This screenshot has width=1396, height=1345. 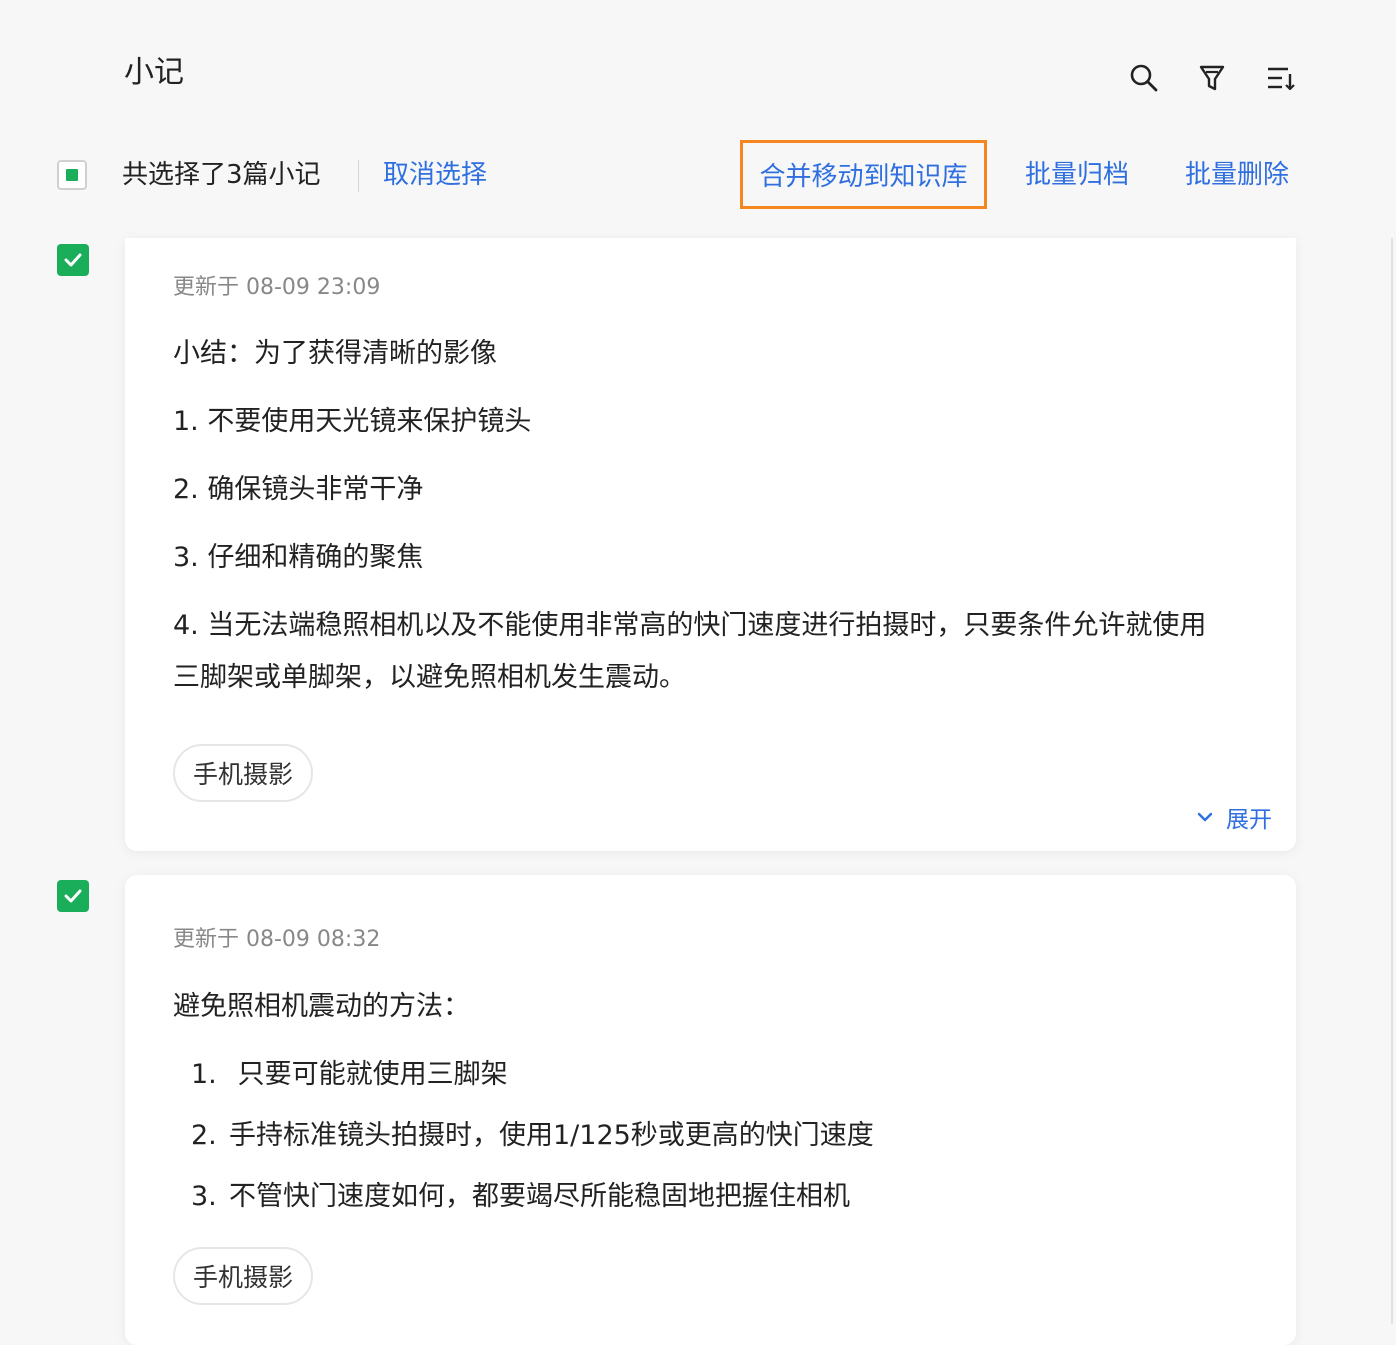 I want to click on note-updated-time: 更新于 08-09 23:09, so click(x=277, y=287).